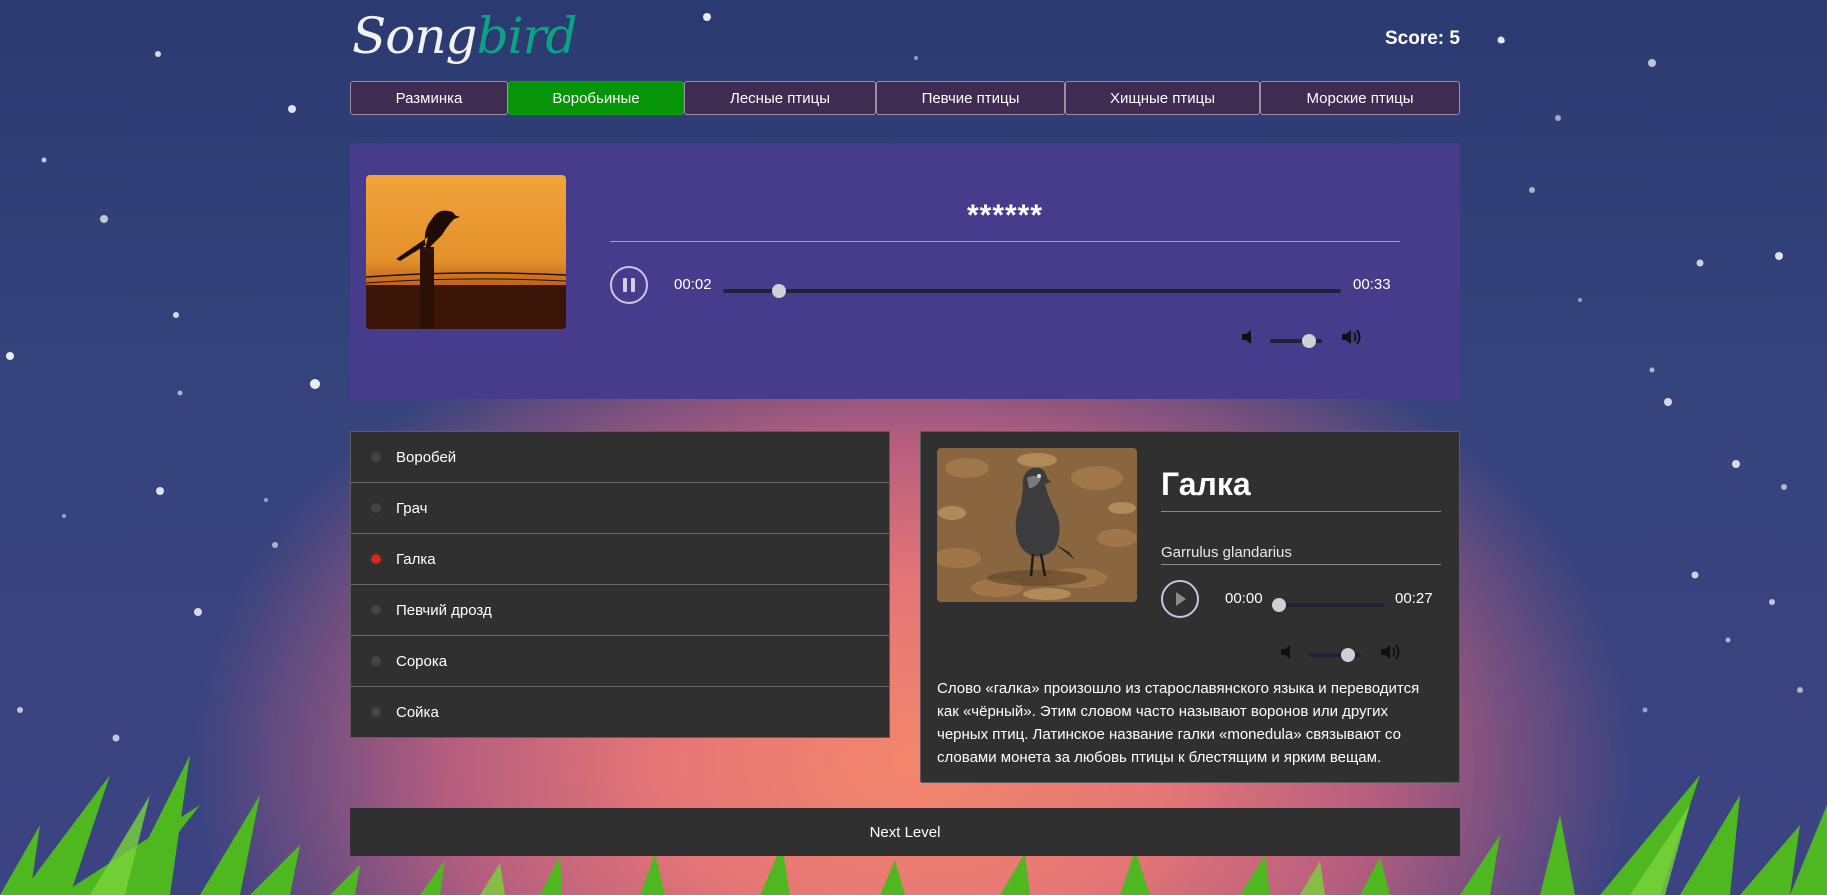 The height and width of the screenshot is (895, 1827). What do you see at coordinates (1414, 598) in the screenshot?
I see `duration-time: 00:27` at bounding box center [1414, 598].